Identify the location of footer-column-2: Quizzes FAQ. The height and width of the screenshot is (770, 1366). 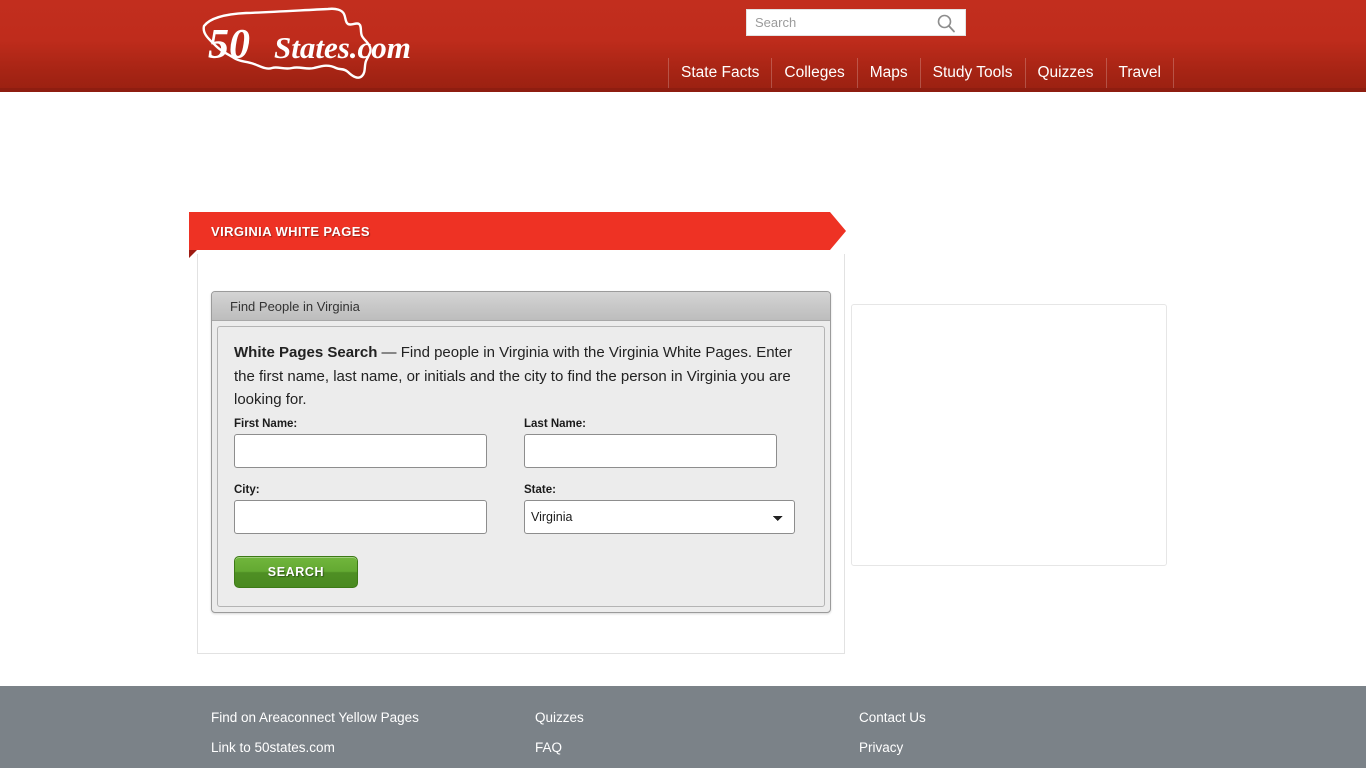
(697, 740).